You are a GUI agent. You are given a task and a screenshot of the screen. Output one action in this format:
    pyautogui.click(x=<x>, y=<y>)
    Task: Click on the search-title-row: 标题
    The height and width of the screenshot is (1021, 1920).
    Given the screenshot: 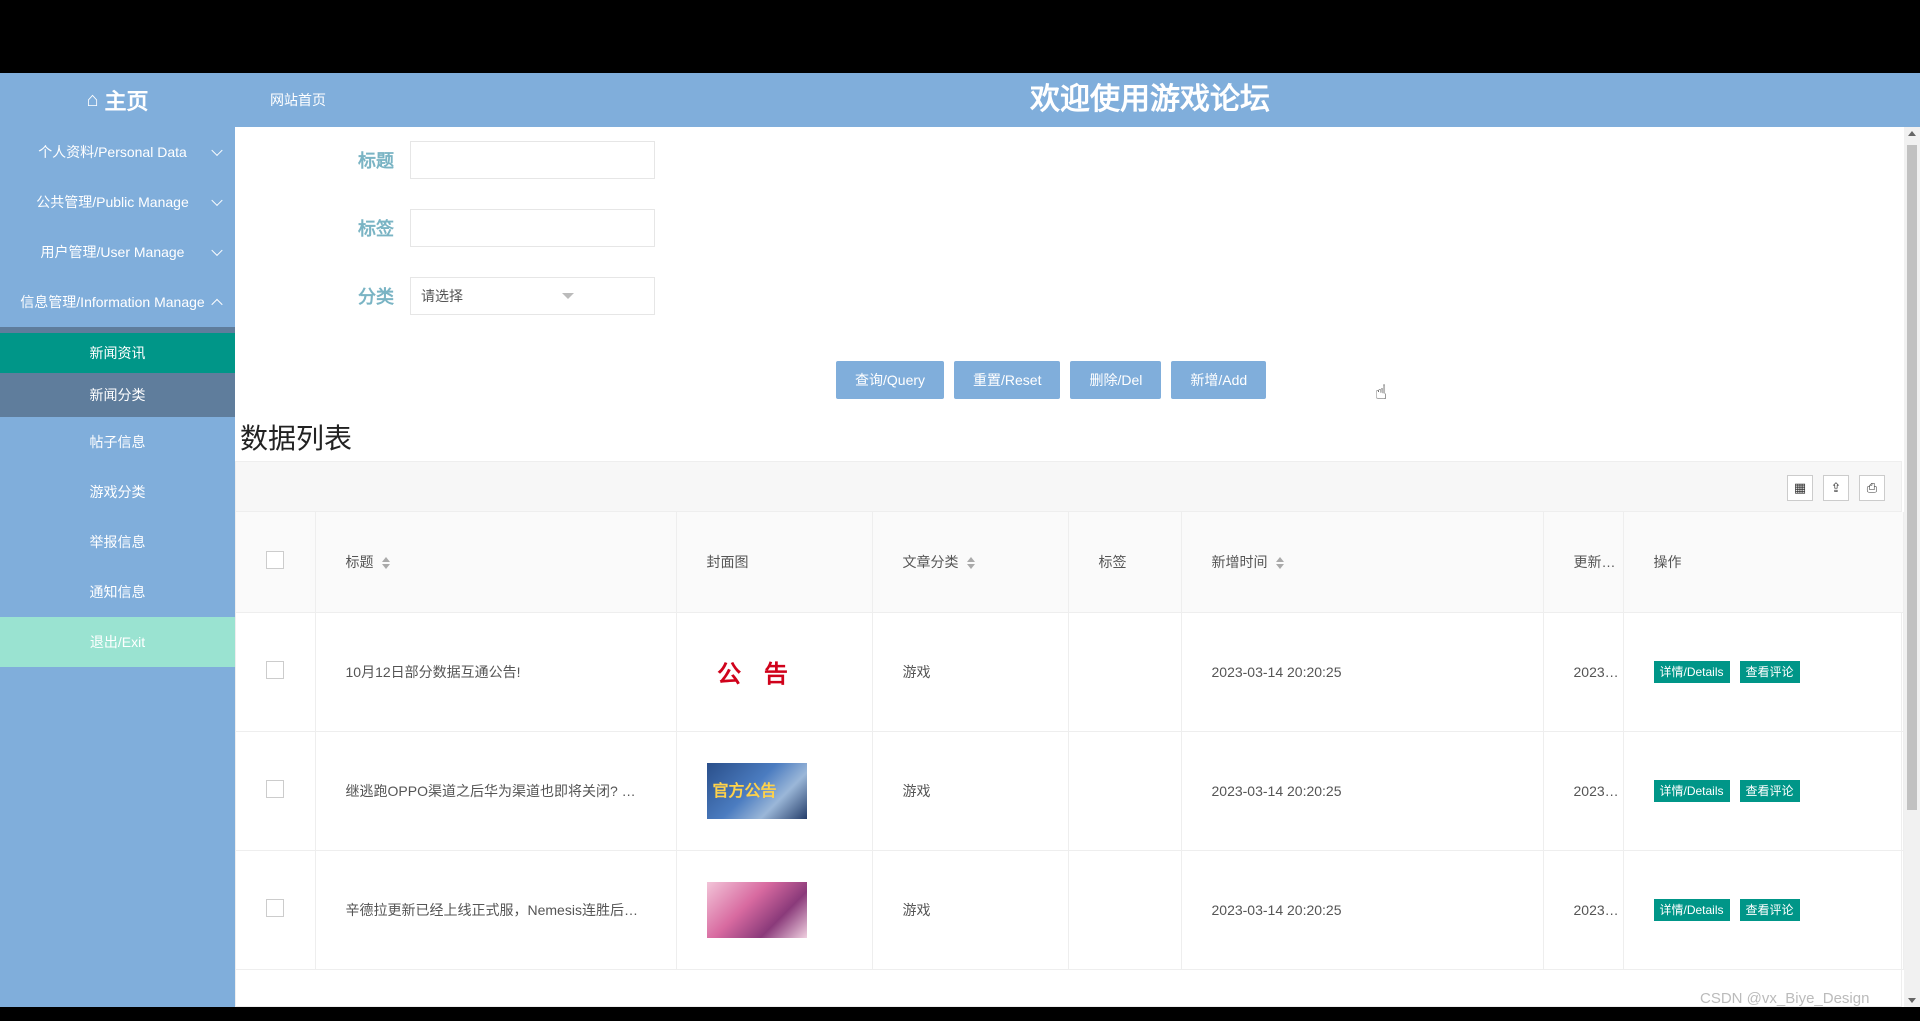 What is the action you would take?
    pyautogui.click(x=445, y=160)
    